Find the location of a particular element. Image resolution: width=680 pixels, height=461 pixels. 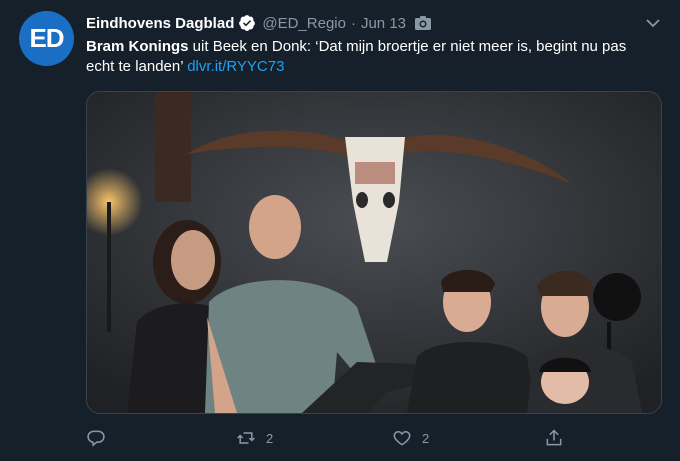

tweet-header: Eindhovens Dagblad @ED_Regio · Jun 13 is located at coordinates (259, 23).